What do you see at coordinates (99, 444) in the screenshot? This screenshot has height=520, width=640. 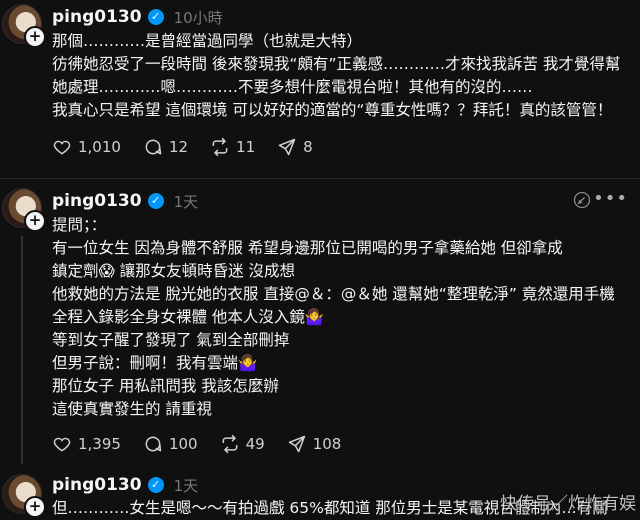 I see `like-count: 1,395` at bounding box center [99, 444].